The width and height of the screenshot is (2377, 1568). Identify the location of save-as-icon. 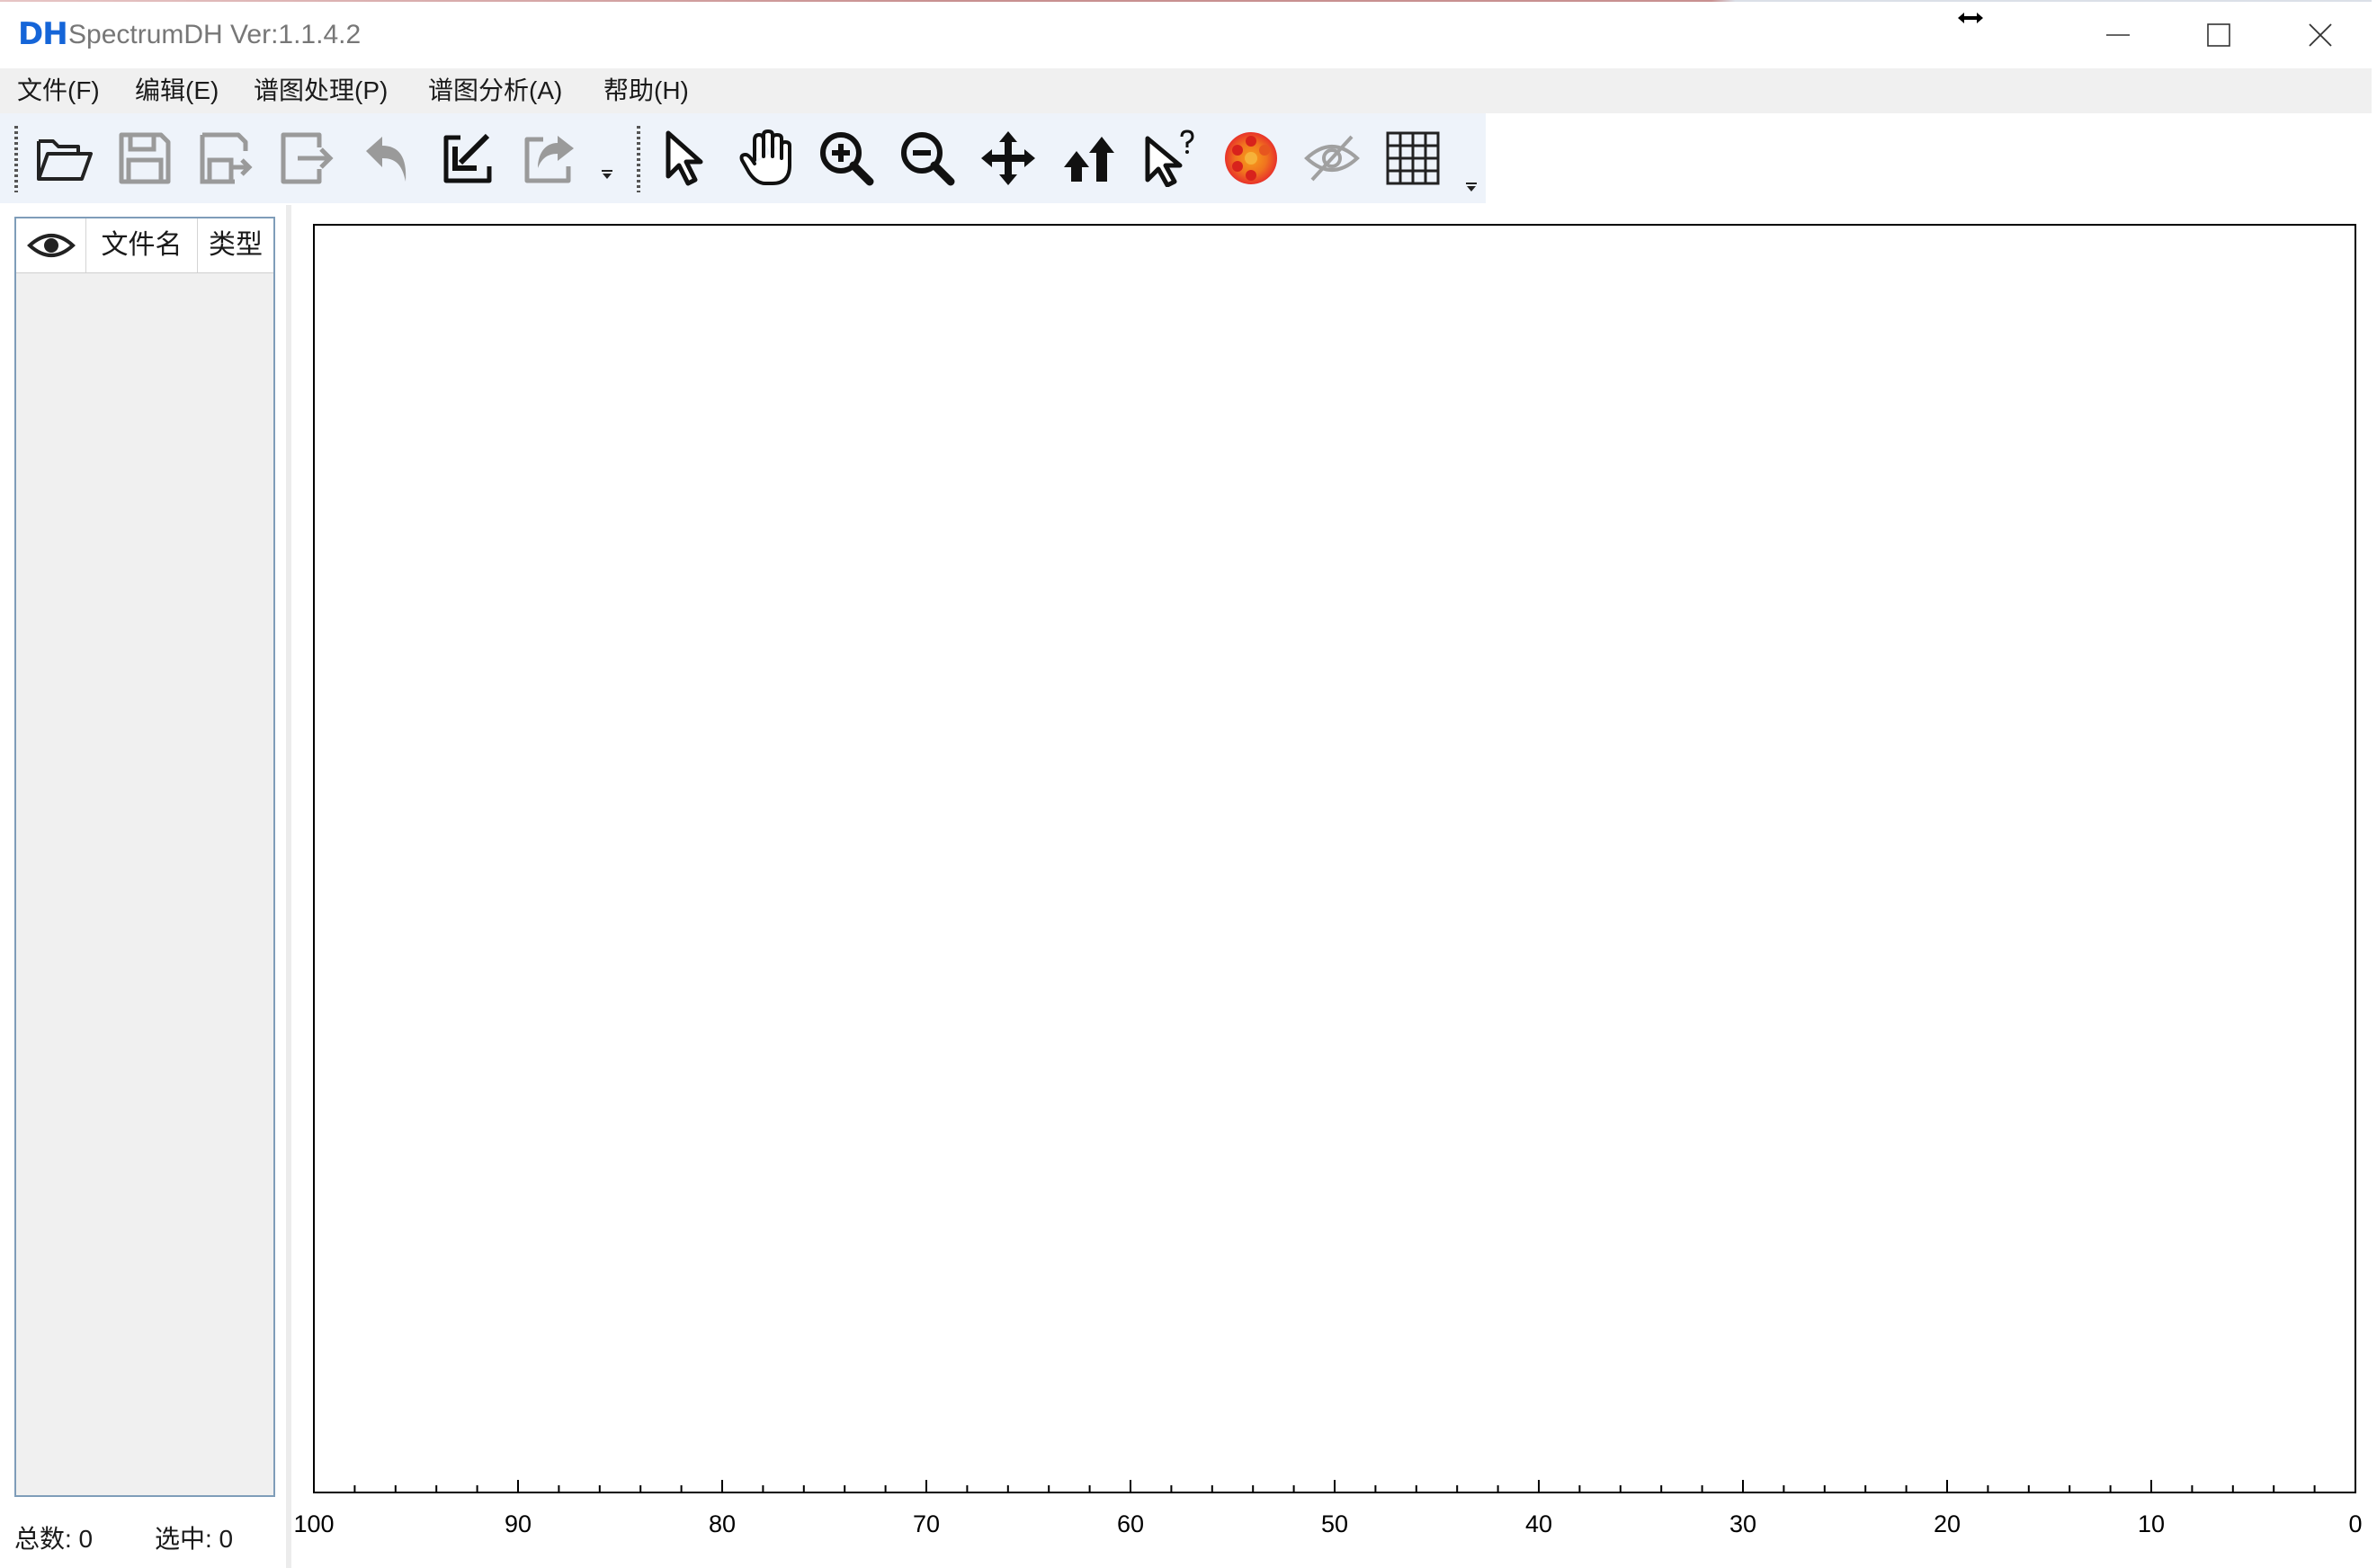
(226, 158).